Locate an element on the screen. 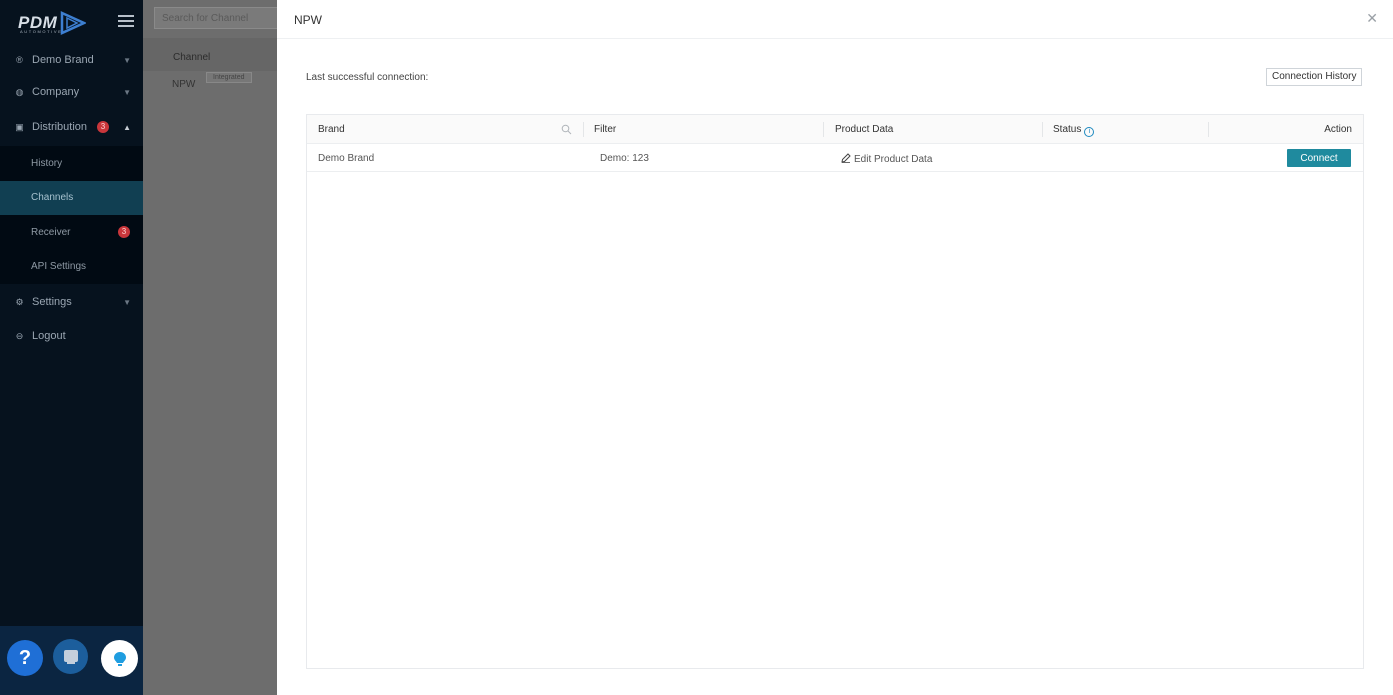 The image size is (1393, 695). drawer-title: NPW is located at coordinates (308, 20).